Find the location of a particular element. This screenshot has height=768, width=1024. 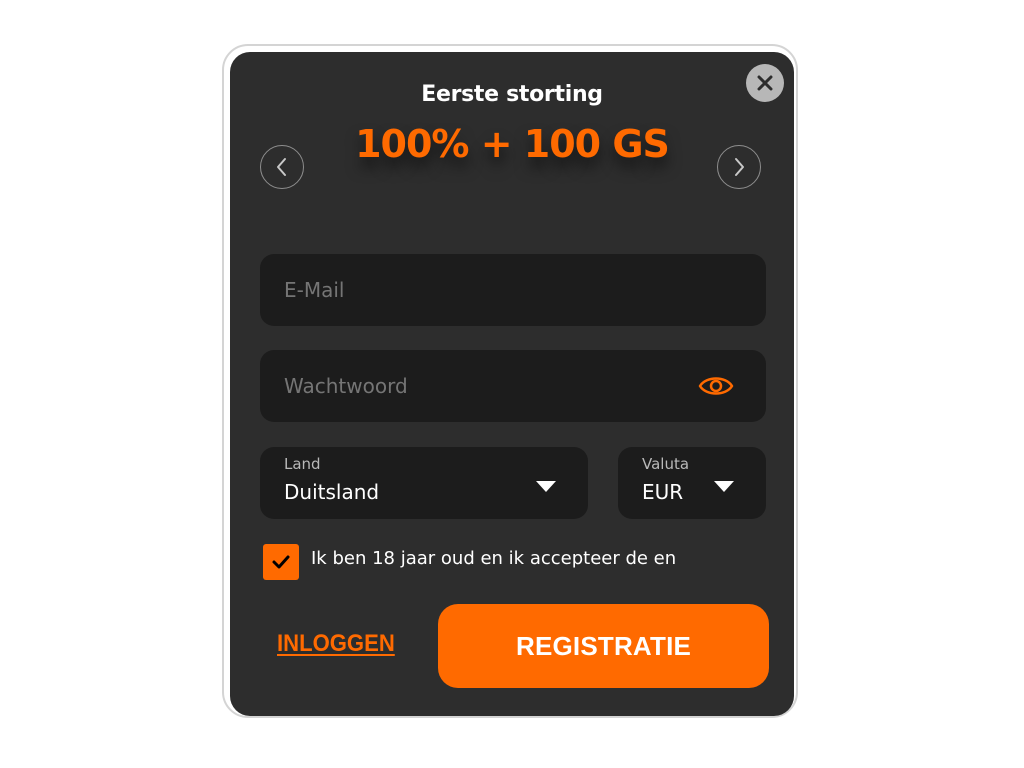

password-field-container is located at coordinates (513, 386).